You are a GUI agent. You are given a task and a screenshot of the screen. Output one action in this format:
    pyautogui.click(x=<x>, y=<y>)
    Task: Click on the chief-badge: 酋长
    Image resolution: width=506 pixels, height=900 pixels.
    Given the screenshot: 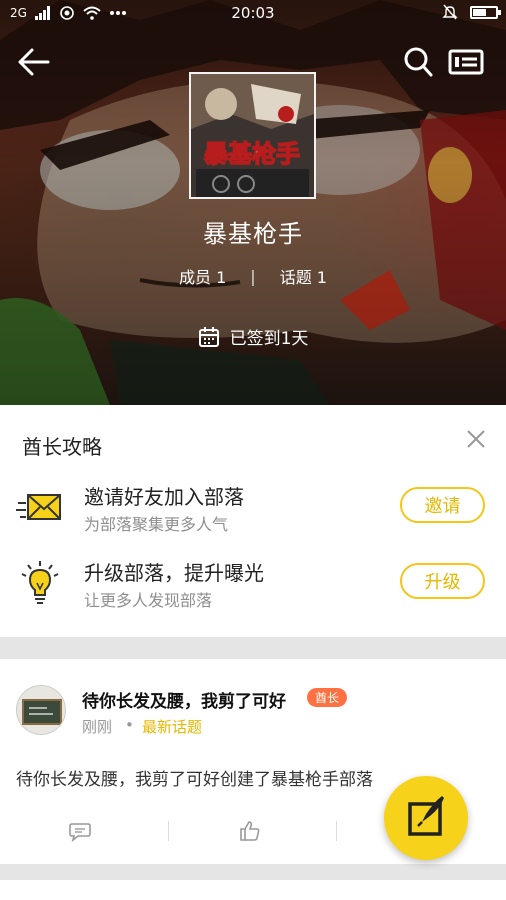 What is the action you would take?
    pyautogui.click(x=327, y=697)
    